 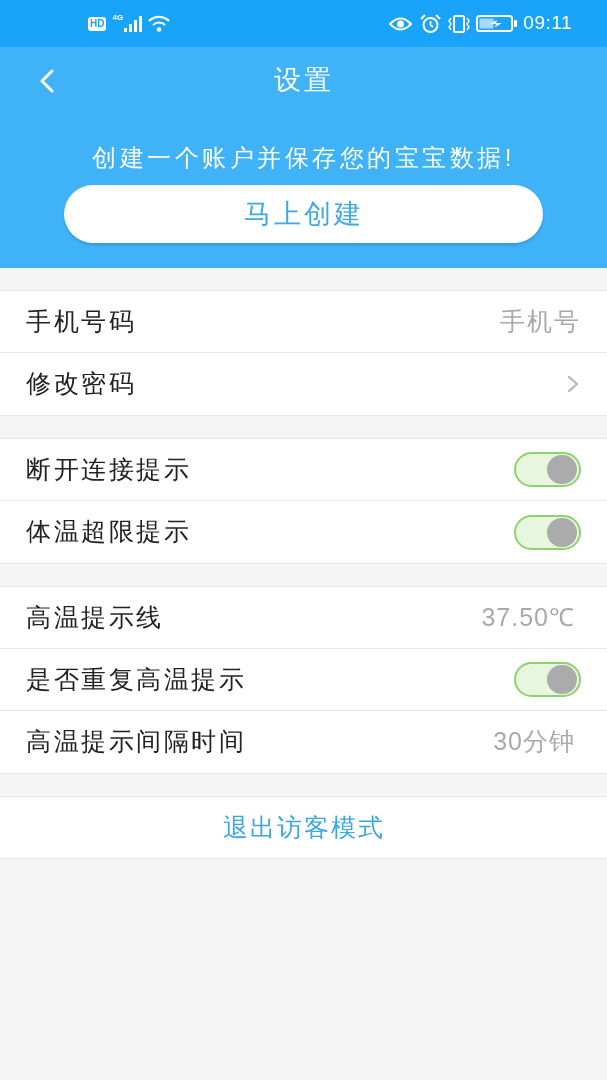 What do you see at coordinates (133, 23) in the screenshot?
I see `signal-icon` at bounding box center [133, 23].